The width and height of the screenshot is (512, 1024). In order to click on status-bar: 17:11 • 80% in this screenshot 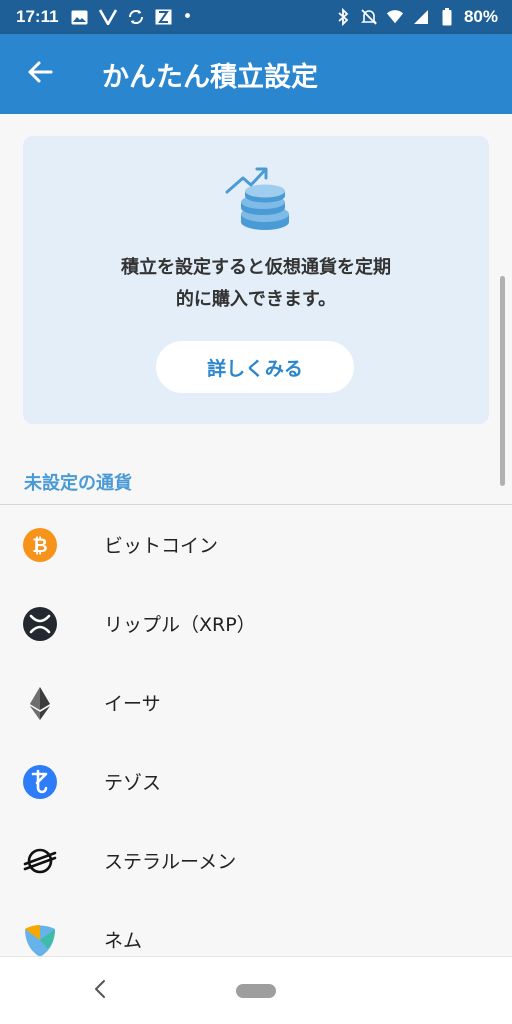, I will do `click(256, 17)`.